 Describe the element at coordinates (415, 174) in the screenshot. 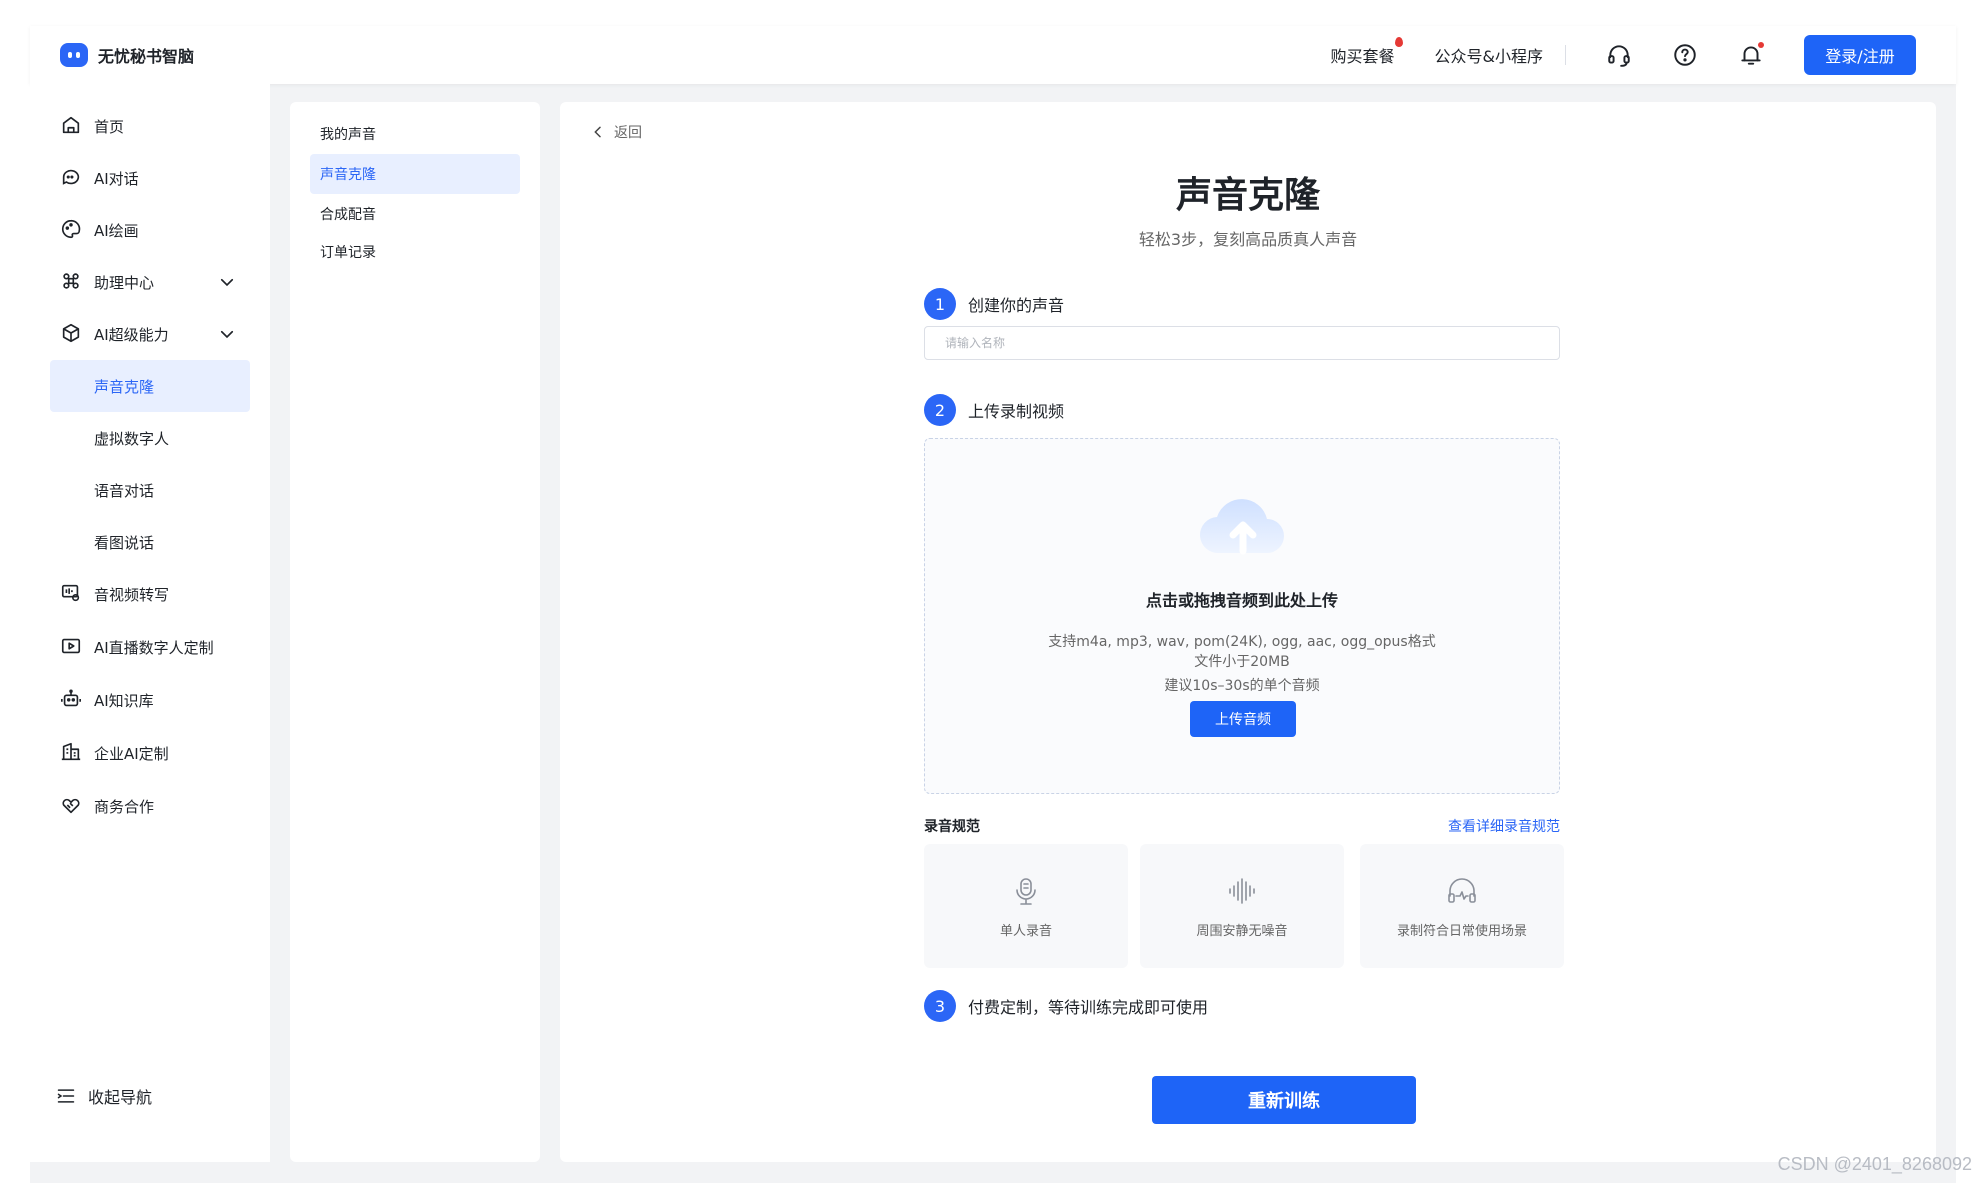

I see `subnav-voice-clone: 声音克隆` at that location.